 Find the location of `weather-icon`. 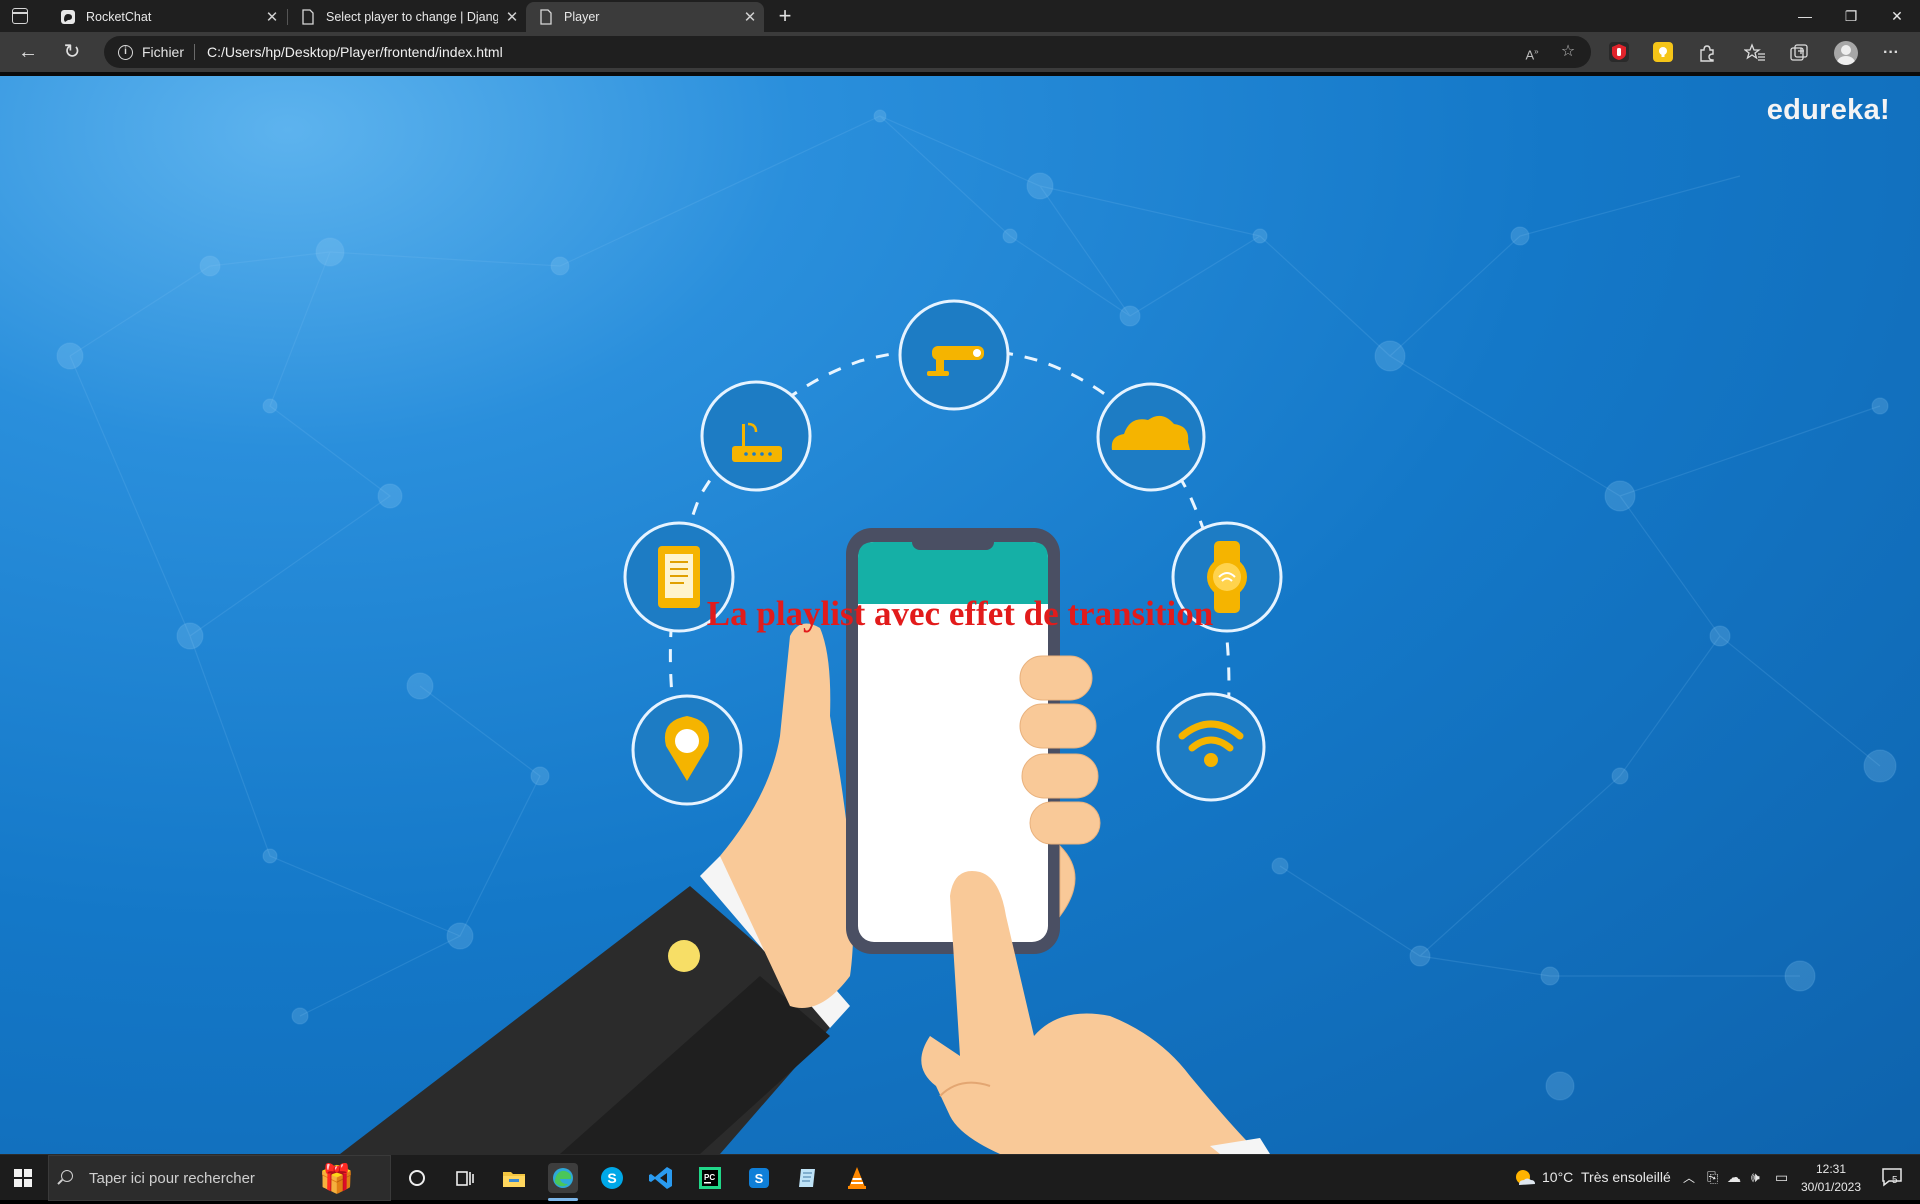

weather-icon is located at coordinates (1525, 1178).